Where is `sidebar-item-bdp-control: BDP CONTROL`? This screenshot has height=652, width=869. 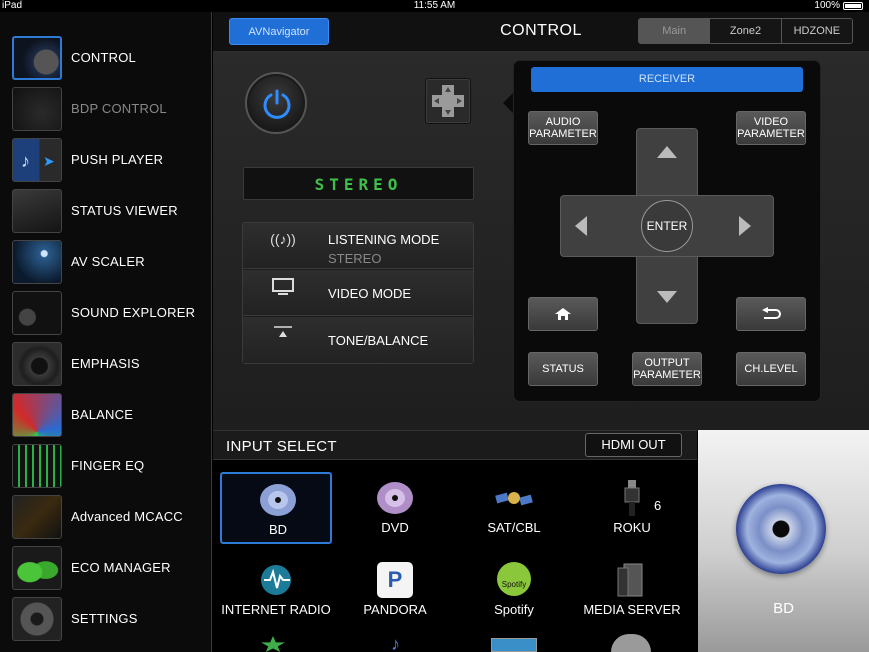 sidebar-item-bdp-control: BDP CONTROL is located at coordinates (106, 108).